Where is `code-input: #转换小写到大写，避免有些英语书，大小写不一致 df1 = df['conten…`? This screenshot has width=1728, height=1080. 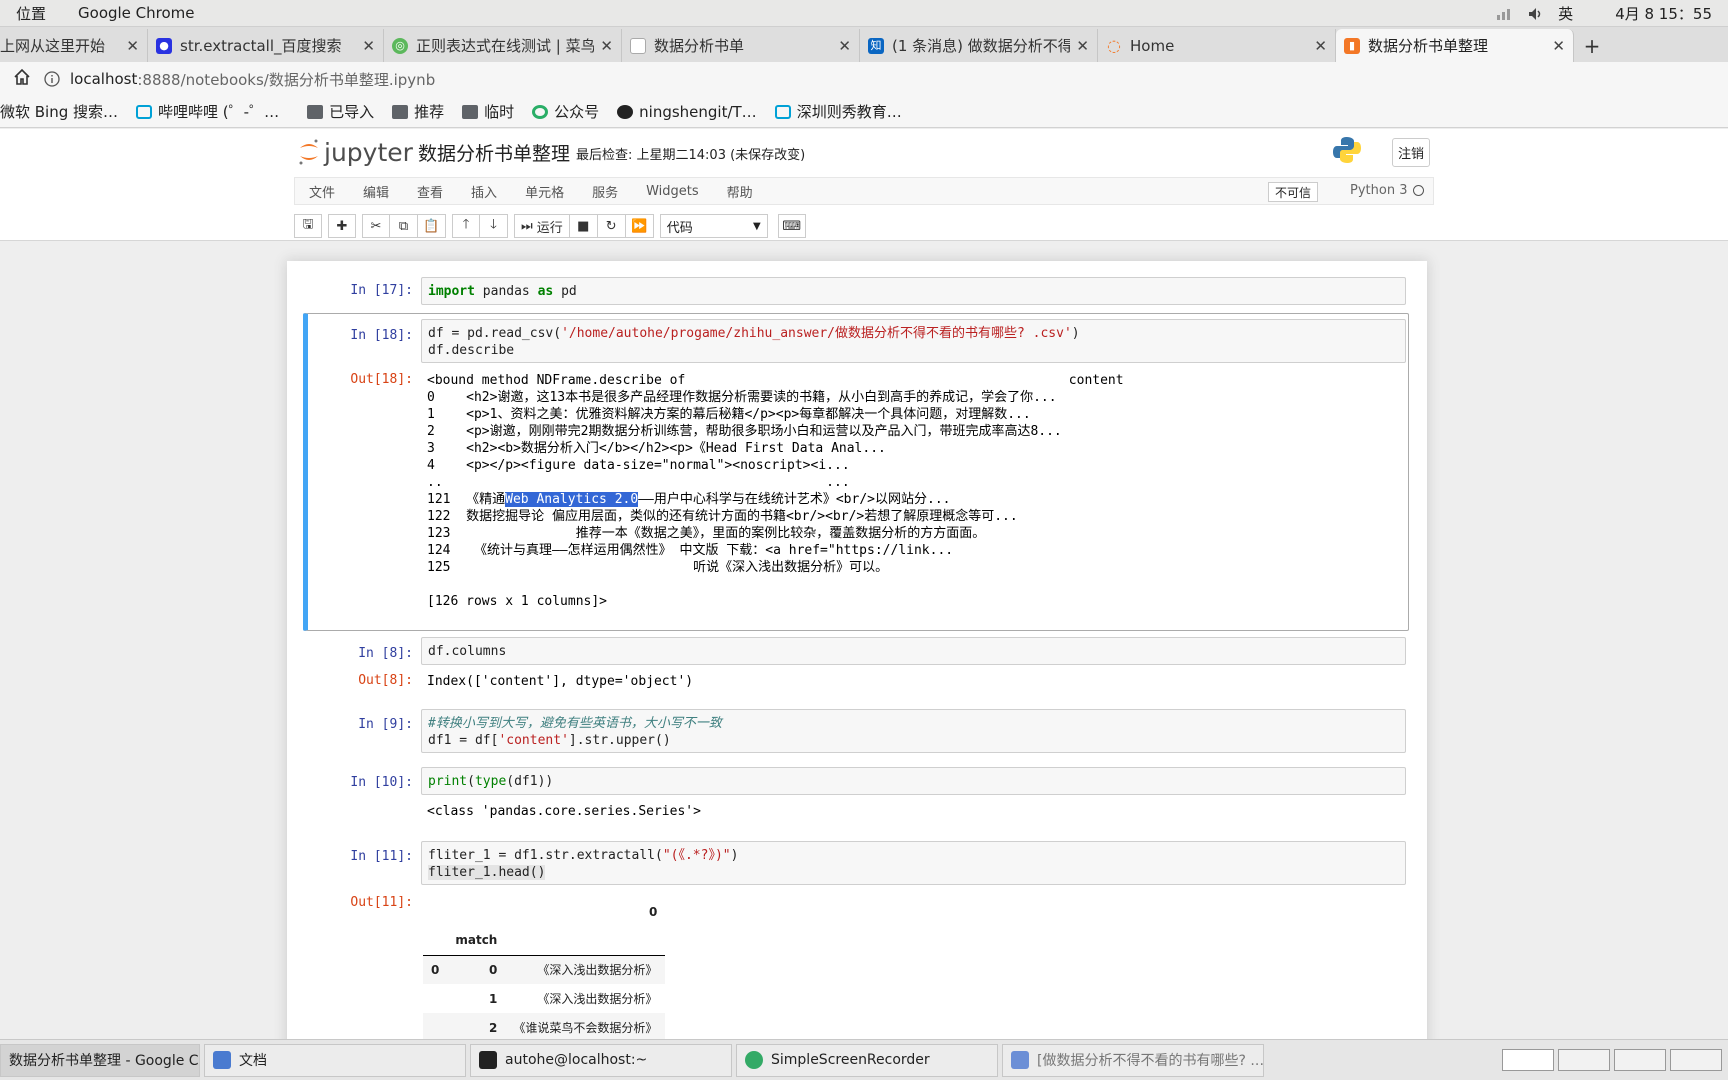 code-input: #转换小写到大写，避免有些英语书，大小写不一致 df1 = df['conten… is located at coordinates (913, 731).